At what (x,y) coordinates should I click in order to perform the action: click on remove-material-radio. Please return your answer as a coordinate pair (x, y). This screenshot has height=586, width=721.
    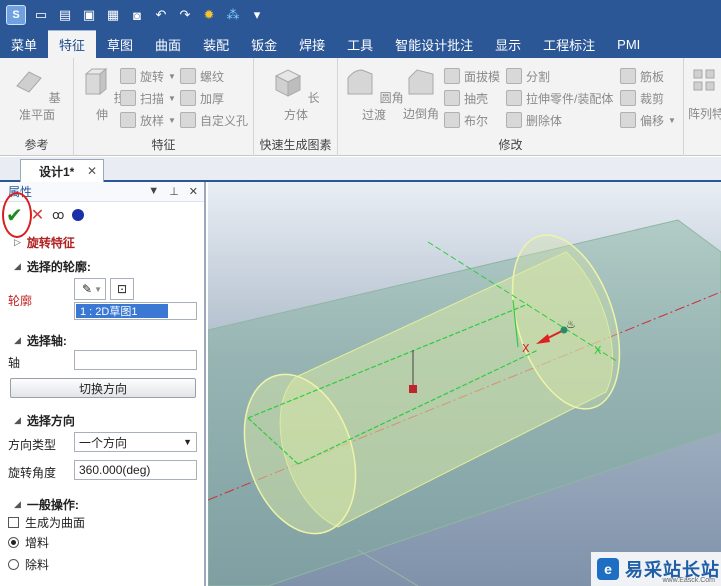
    Looking at the image, I should click on (13, 564).